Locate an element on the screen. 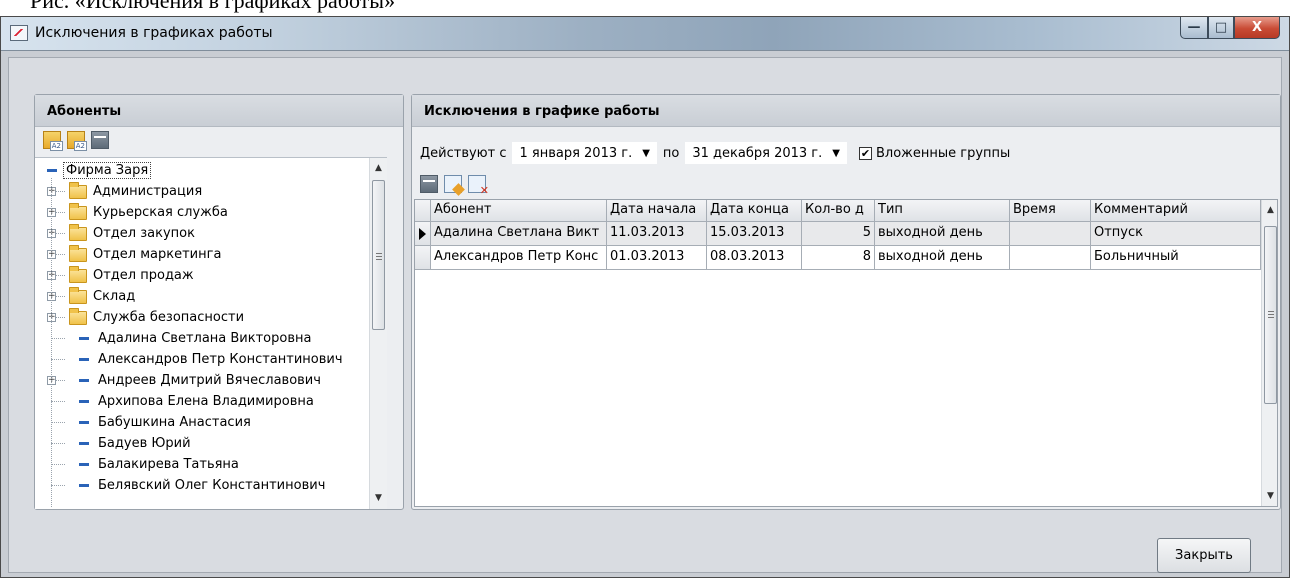  cell-subscriber: Александров Петр Конс is located at coordinates (519, 257).